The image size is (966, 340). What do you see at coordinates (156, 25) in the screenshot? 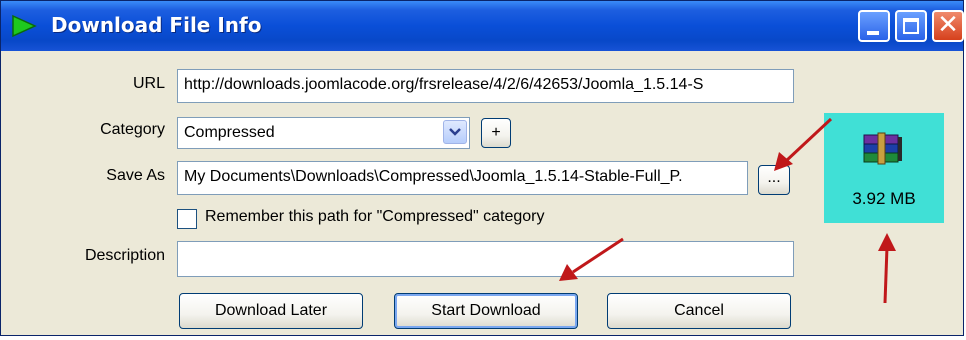
I see `window-title: Download File Info` at bounding box center [156, 25].